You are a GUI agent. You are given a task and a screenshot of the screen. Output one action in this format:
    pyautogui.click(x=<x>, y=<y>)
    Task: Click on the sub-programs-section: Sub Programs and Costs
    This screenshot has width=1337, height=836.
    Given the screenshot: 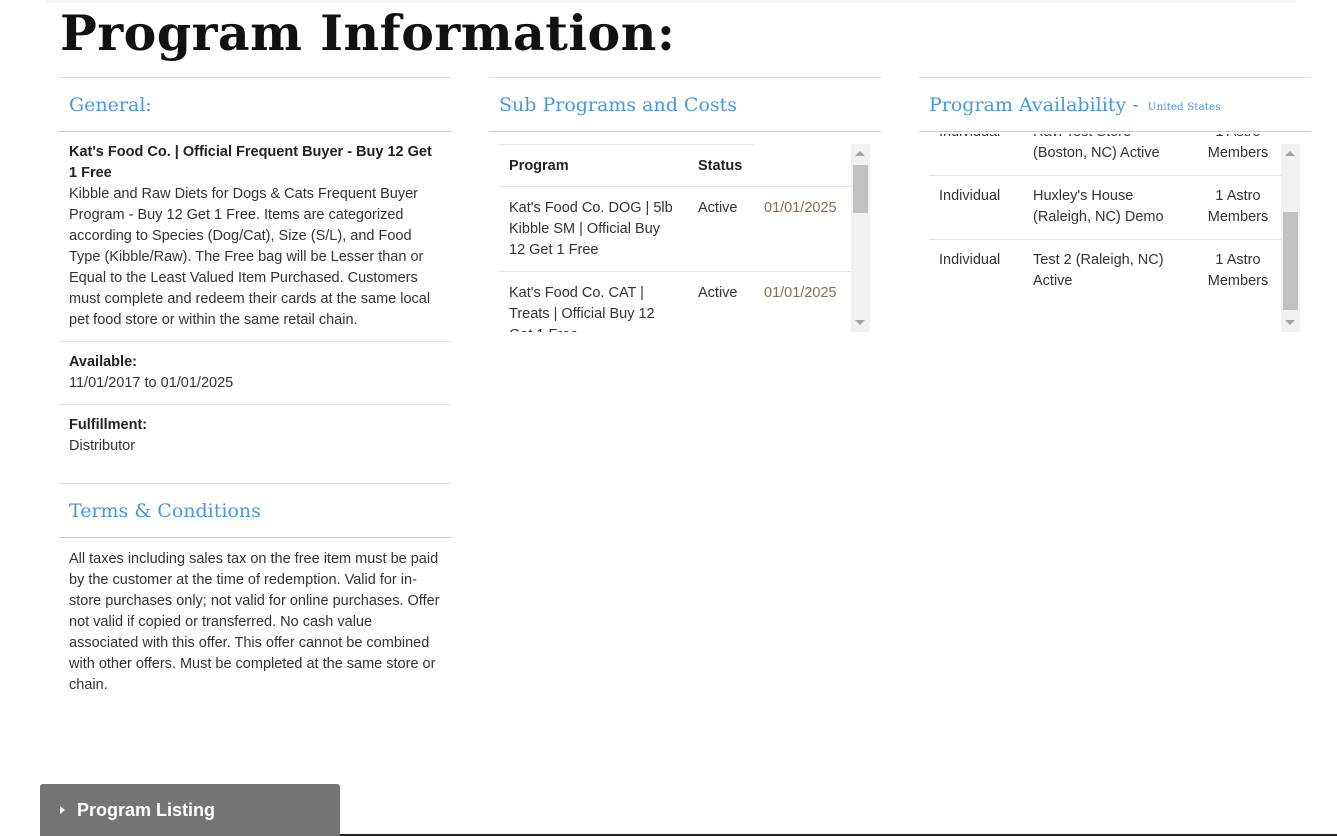 What is the action you would take?
    pyautogui.click(x=685, y=104)
    